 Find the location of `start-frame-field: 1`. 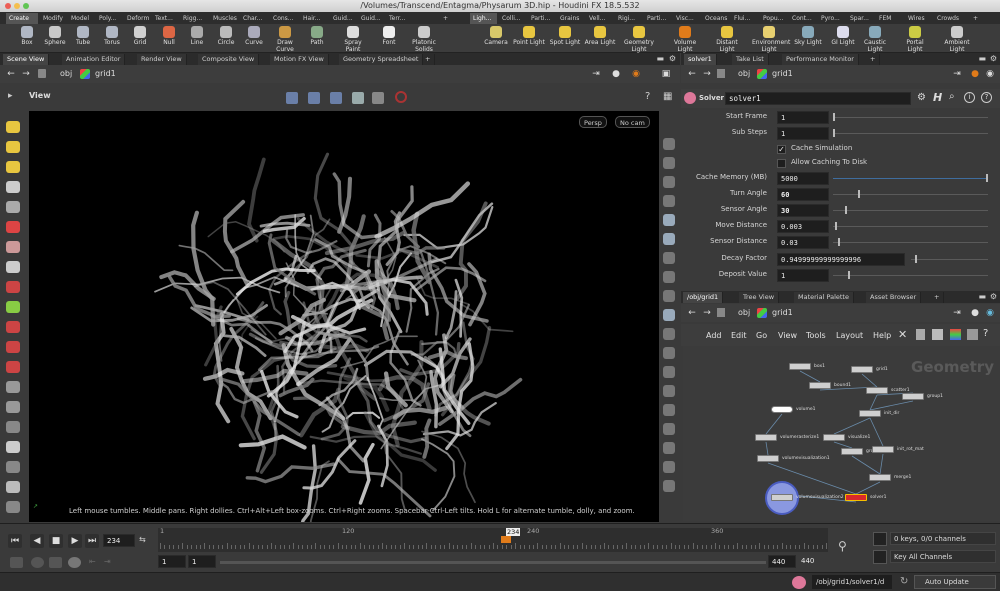

start-frame-field: 1 is located at coordinates (803, 117).